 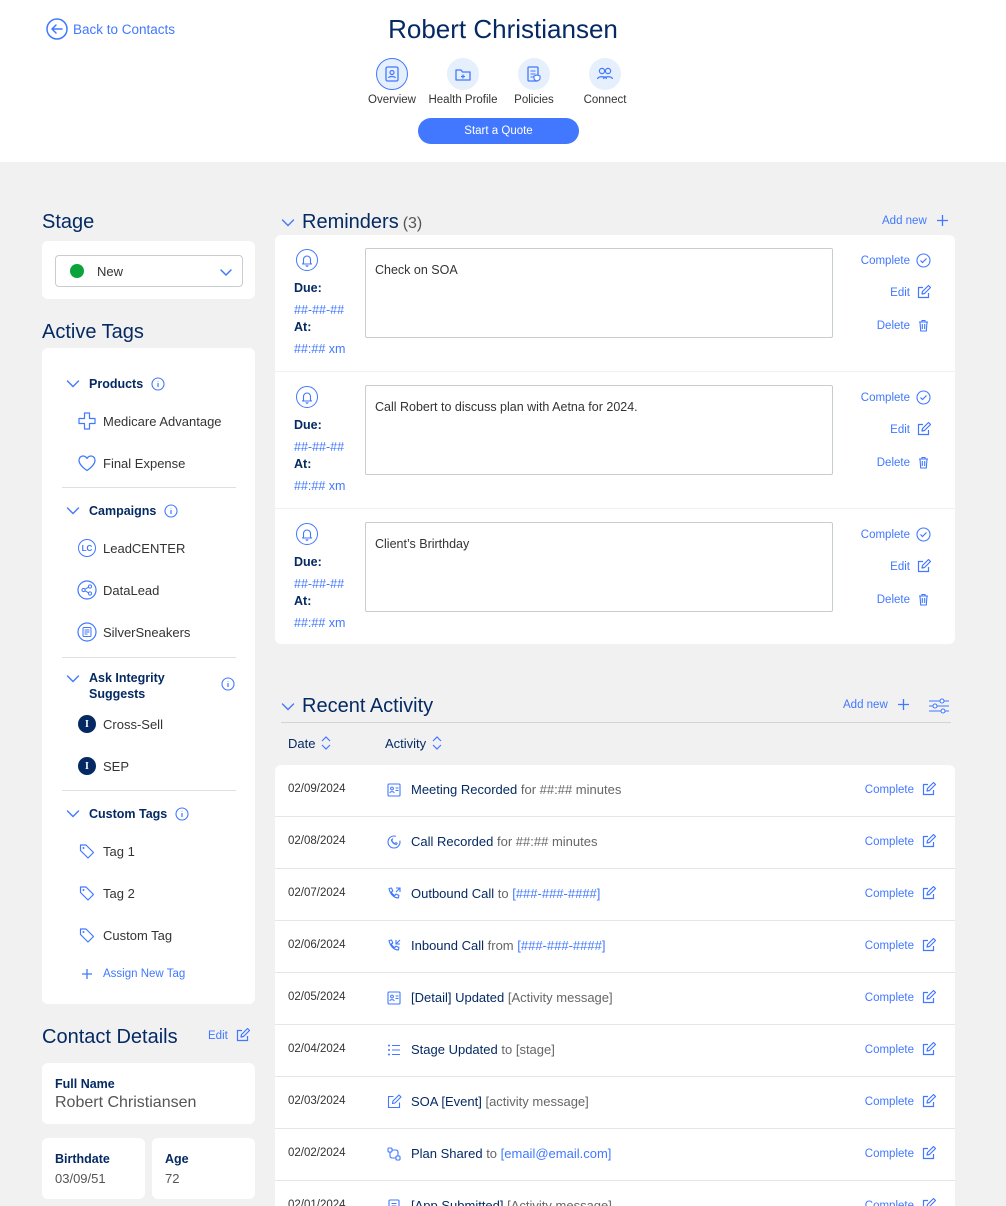 I want to click on tag-item: LC LeadCENTER, so click(x=131, y=548).